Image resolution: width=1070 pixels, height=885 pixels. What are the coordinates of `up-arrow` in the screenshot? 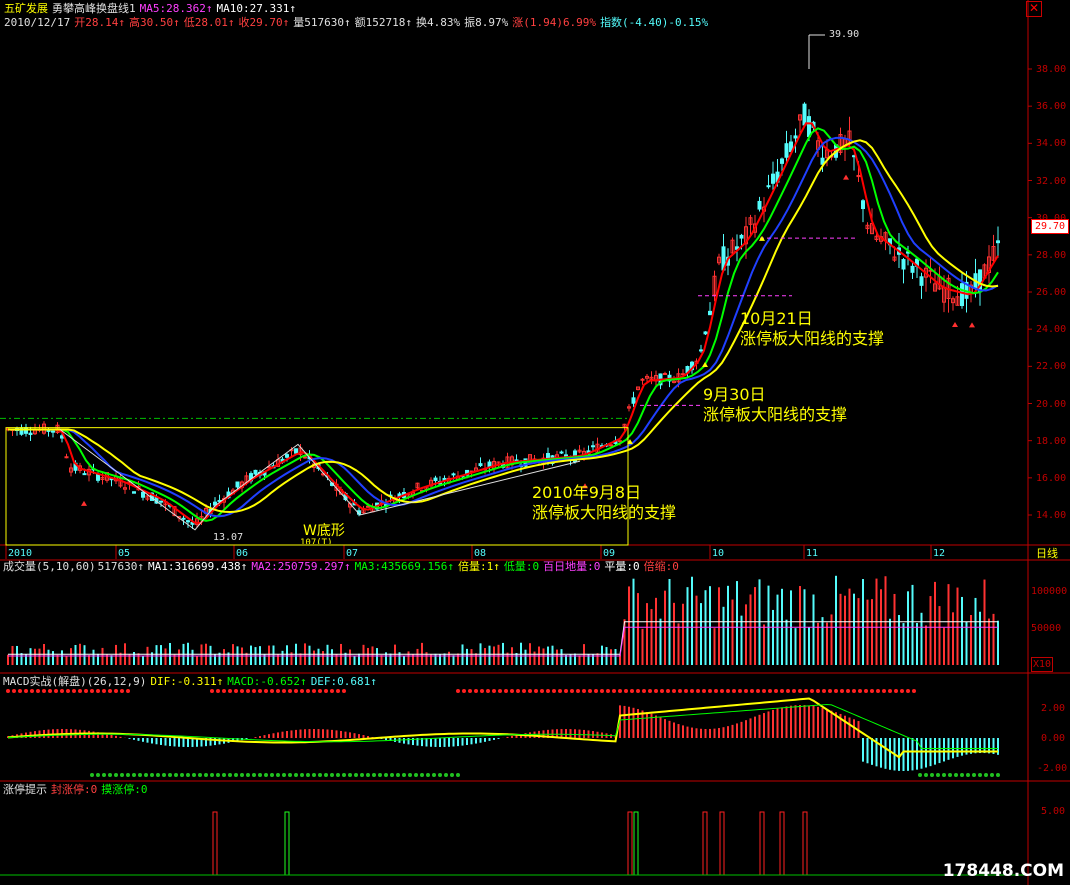 It's located at (84, 503).